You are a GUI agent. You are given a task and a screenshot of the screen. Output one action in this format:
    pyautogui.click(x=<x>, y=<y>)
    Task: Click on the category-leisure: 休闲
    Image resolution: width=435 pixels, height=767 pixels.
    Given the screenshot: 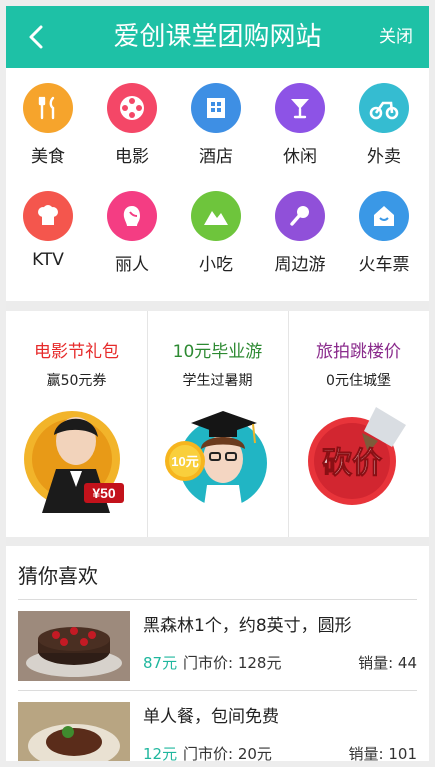 What is the action you would take?
    pyautogui.click(x=300, y=123)
    